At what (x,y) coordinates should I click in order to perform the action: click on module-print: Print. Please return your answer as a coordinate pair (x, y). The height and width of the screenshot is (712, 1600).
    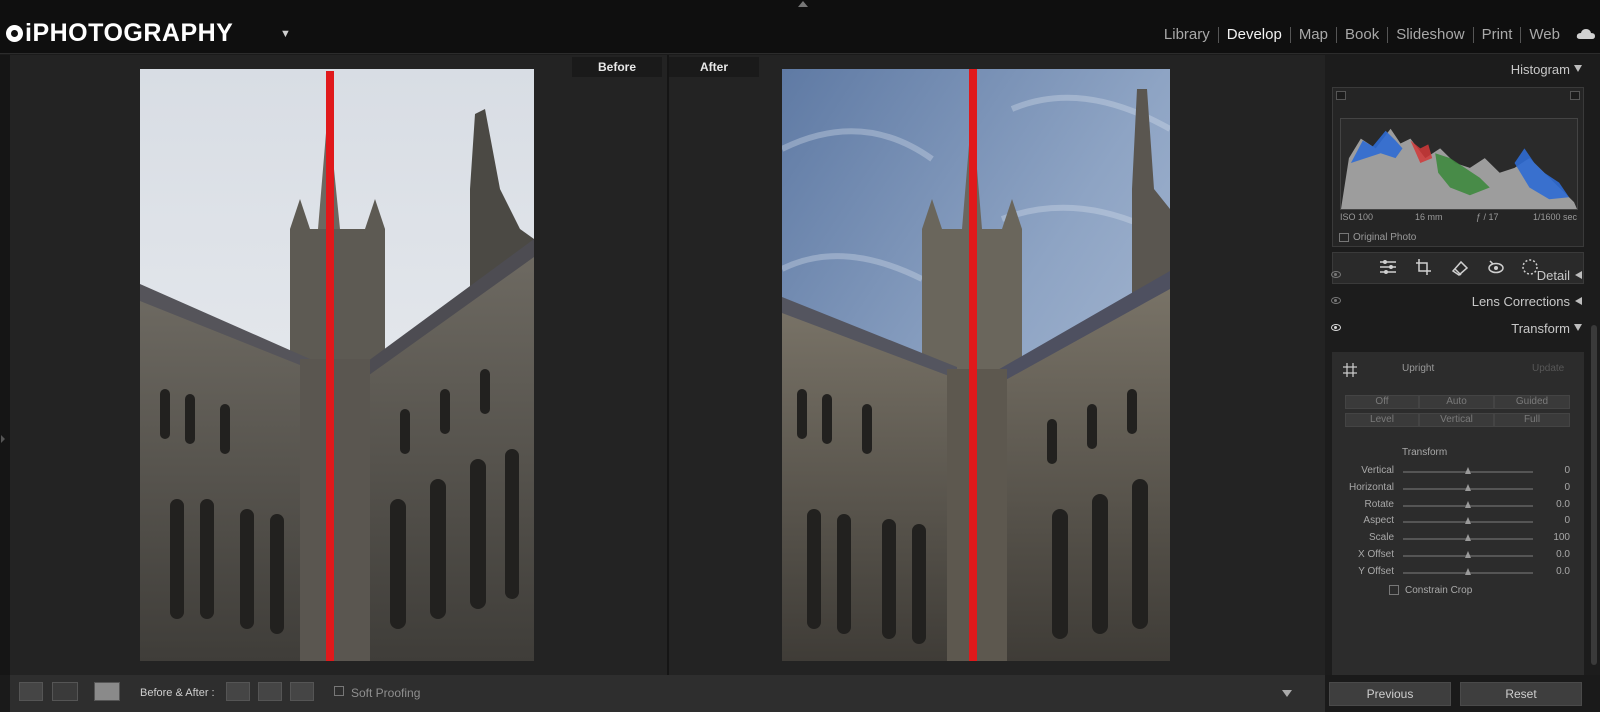
    Looking at the image, I should click on (1497, 34).